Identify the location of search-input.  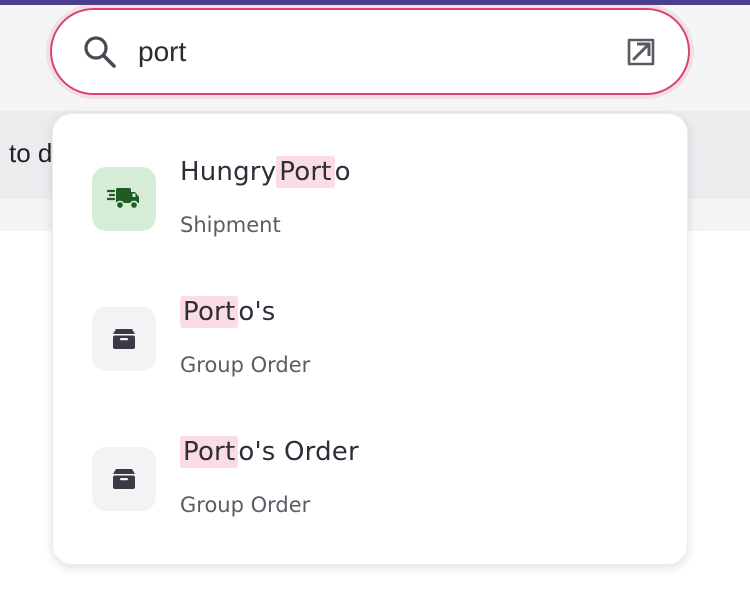
(368, 52).